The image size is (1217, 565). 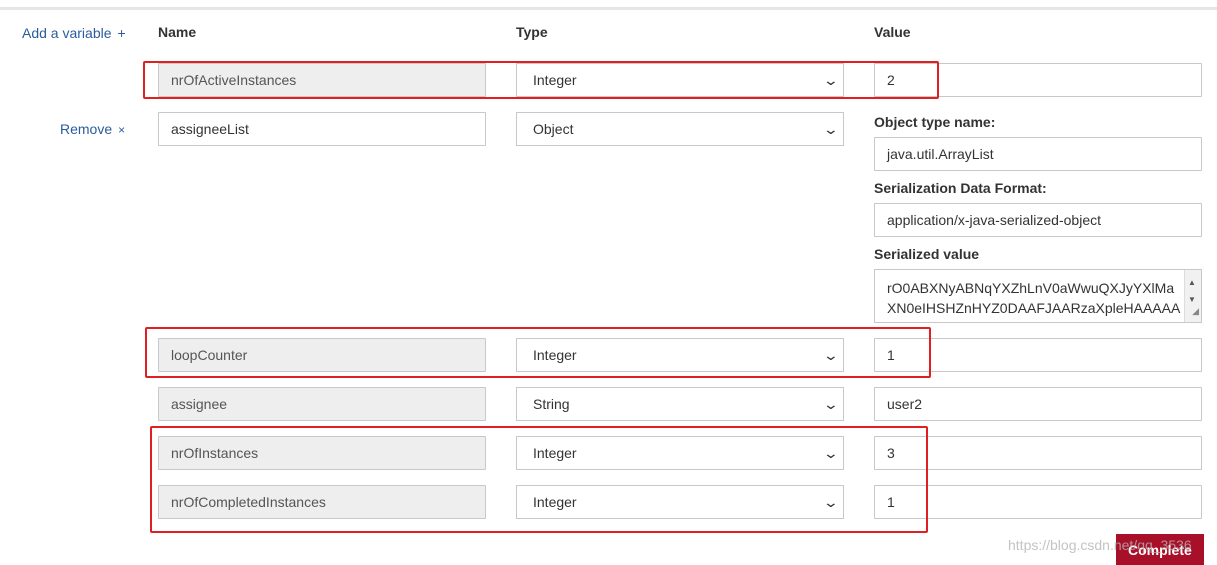 I want to click on remove-variable-link: Remove ×, so click(x=92, y=129).